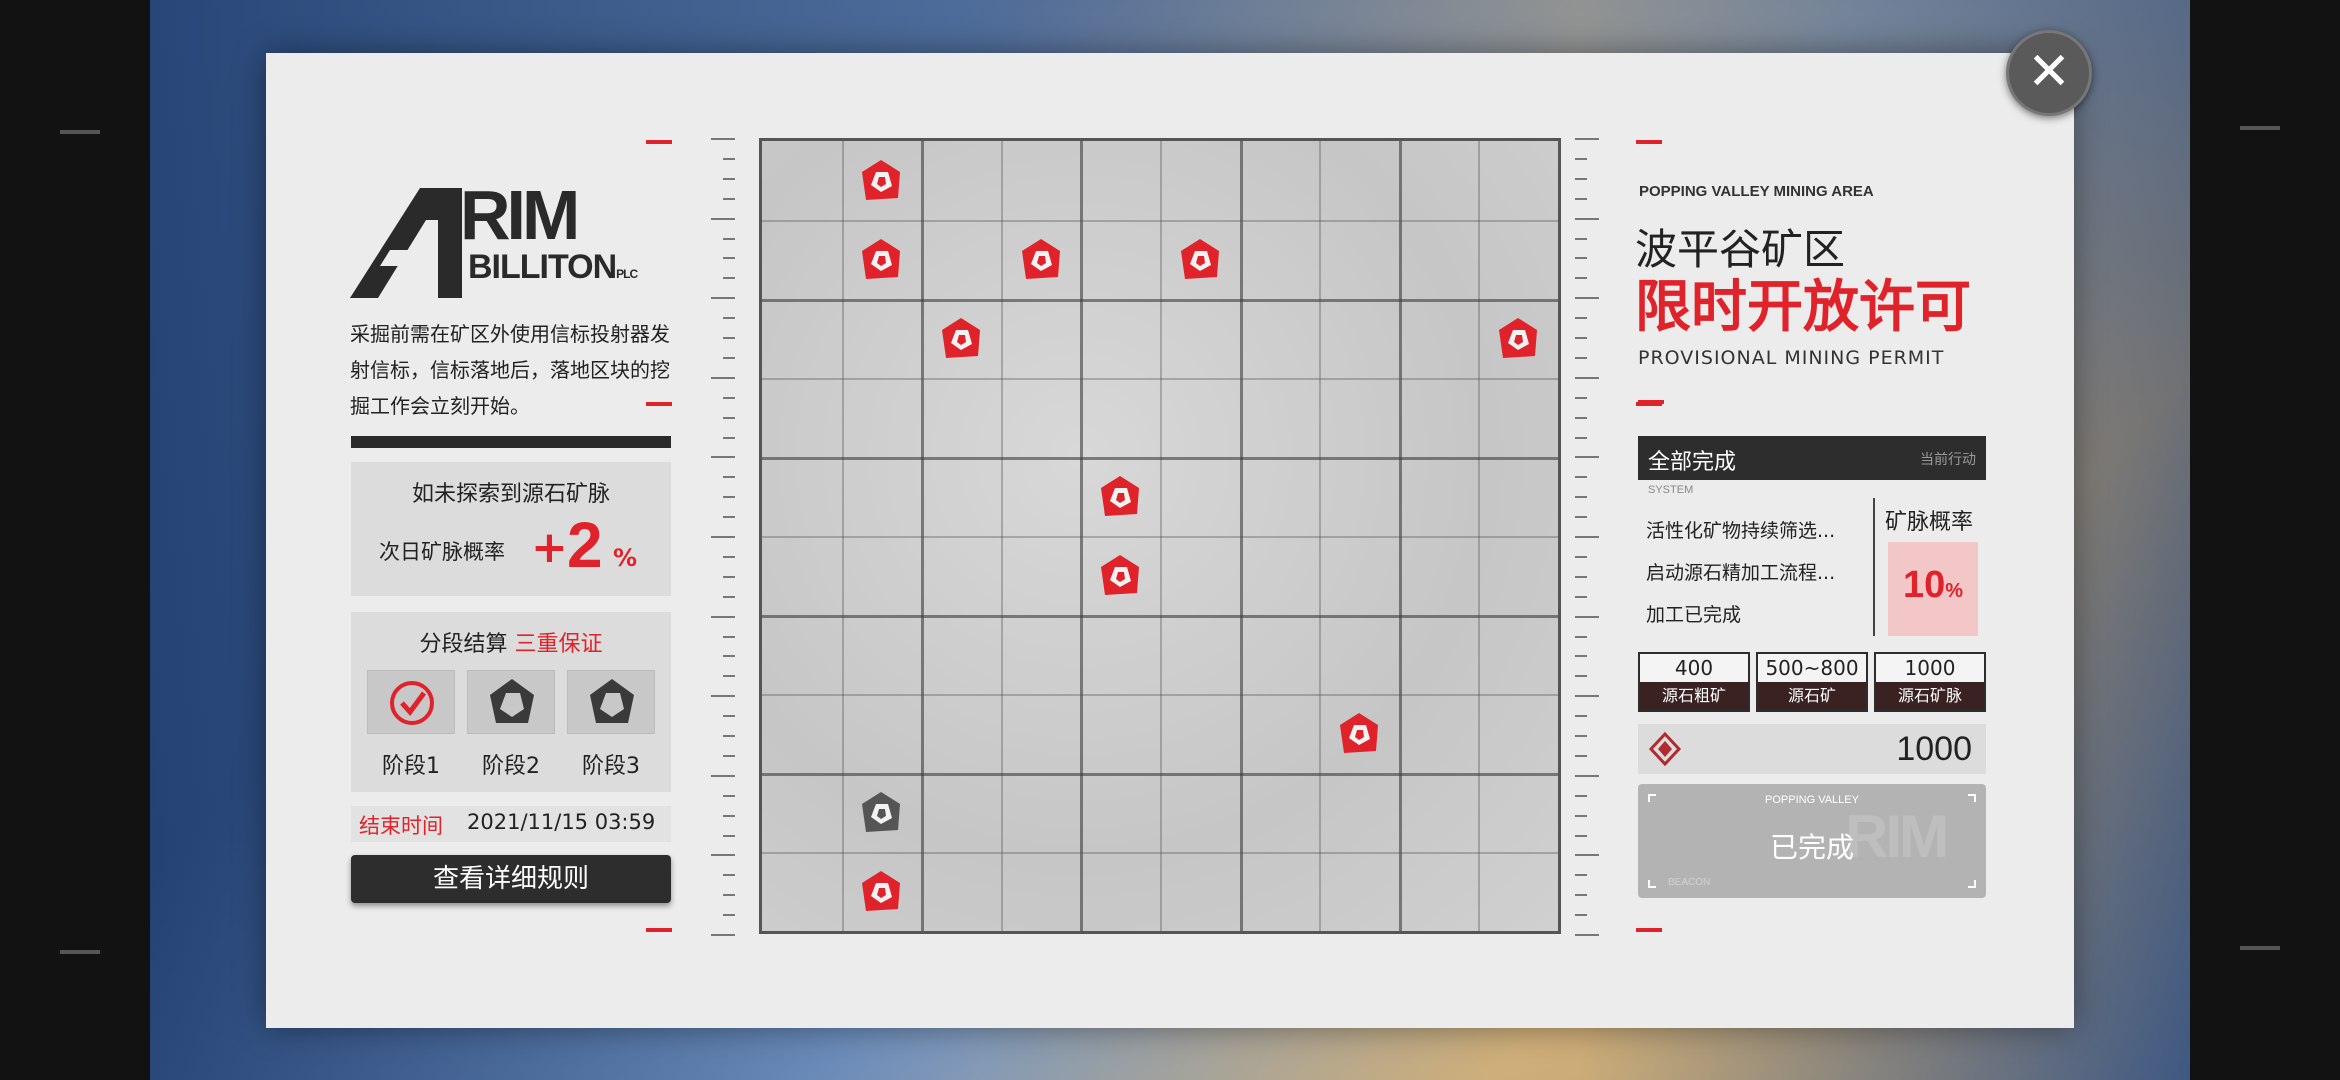  I want to click on stage3-ore-icon, so click(611, 702).